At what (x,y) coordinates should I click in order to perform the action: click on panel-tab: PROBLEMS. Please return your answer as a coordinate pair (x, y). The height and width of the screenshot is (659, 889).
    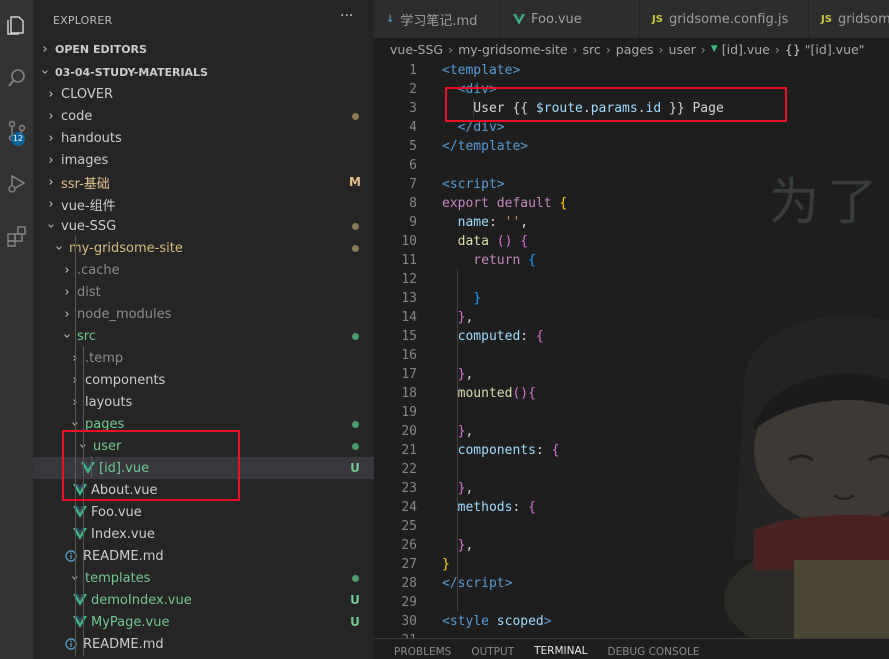
    Looking at the image, I should click on (422, 652).